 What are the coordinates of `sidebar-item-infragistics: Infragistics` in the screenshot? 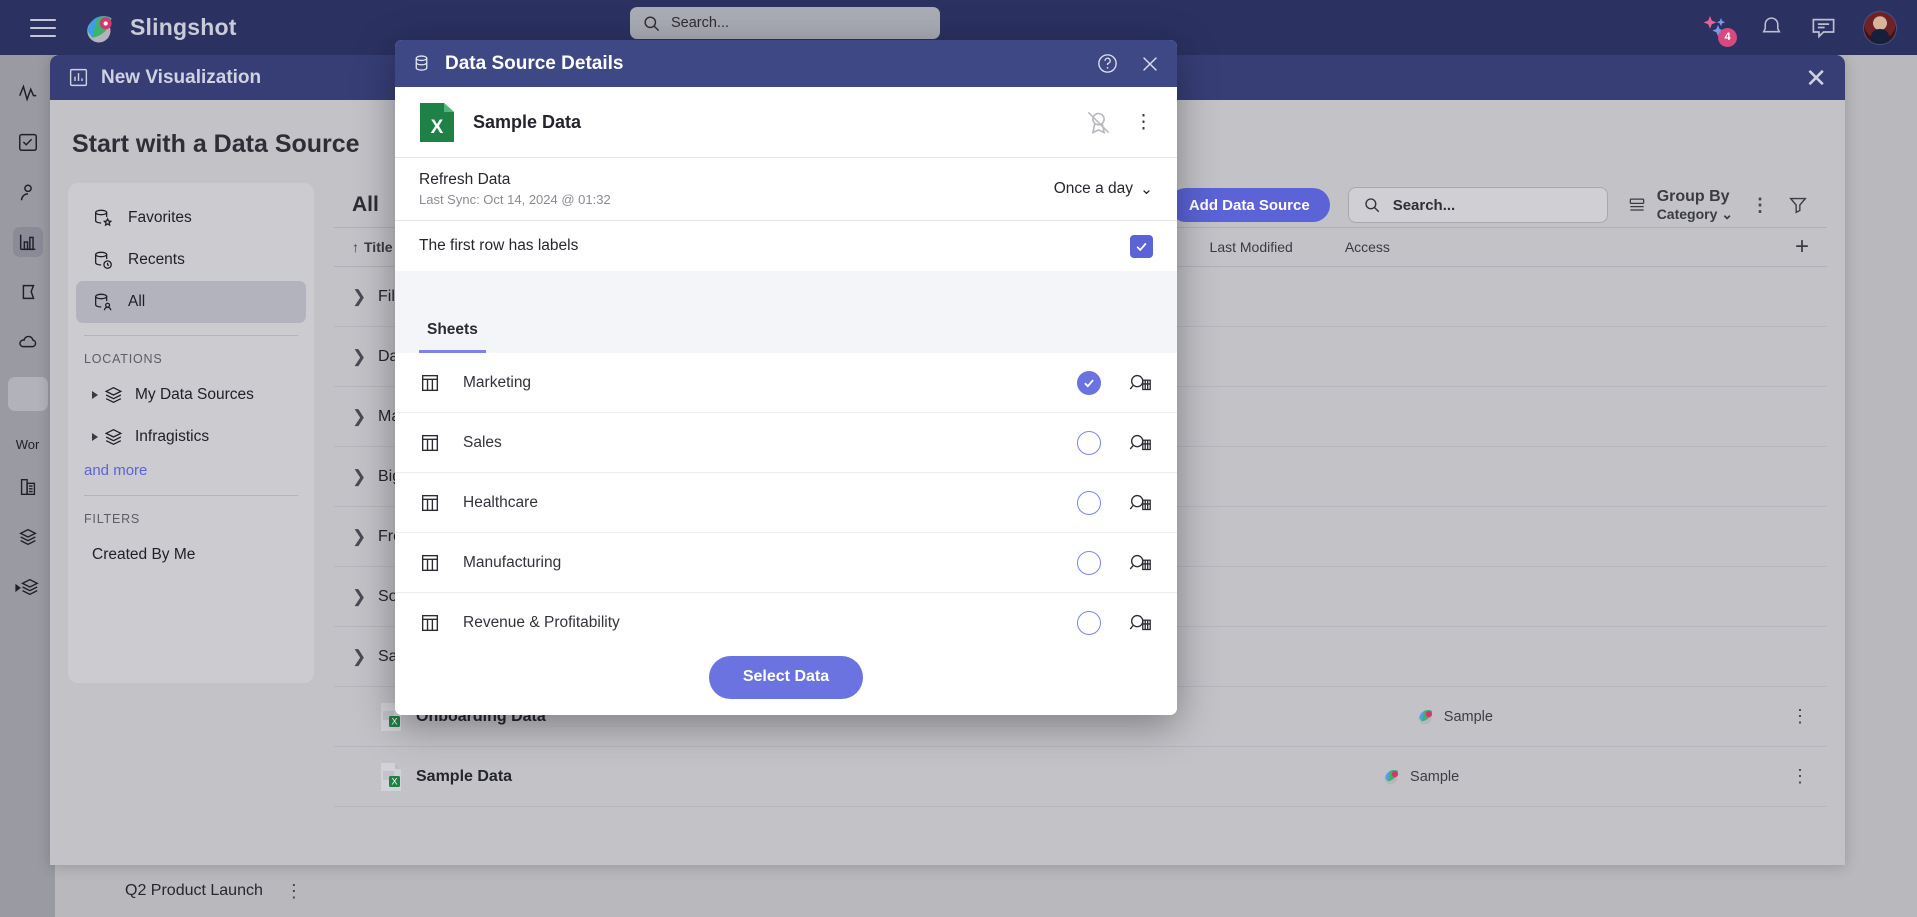 It's located at (191, 437).